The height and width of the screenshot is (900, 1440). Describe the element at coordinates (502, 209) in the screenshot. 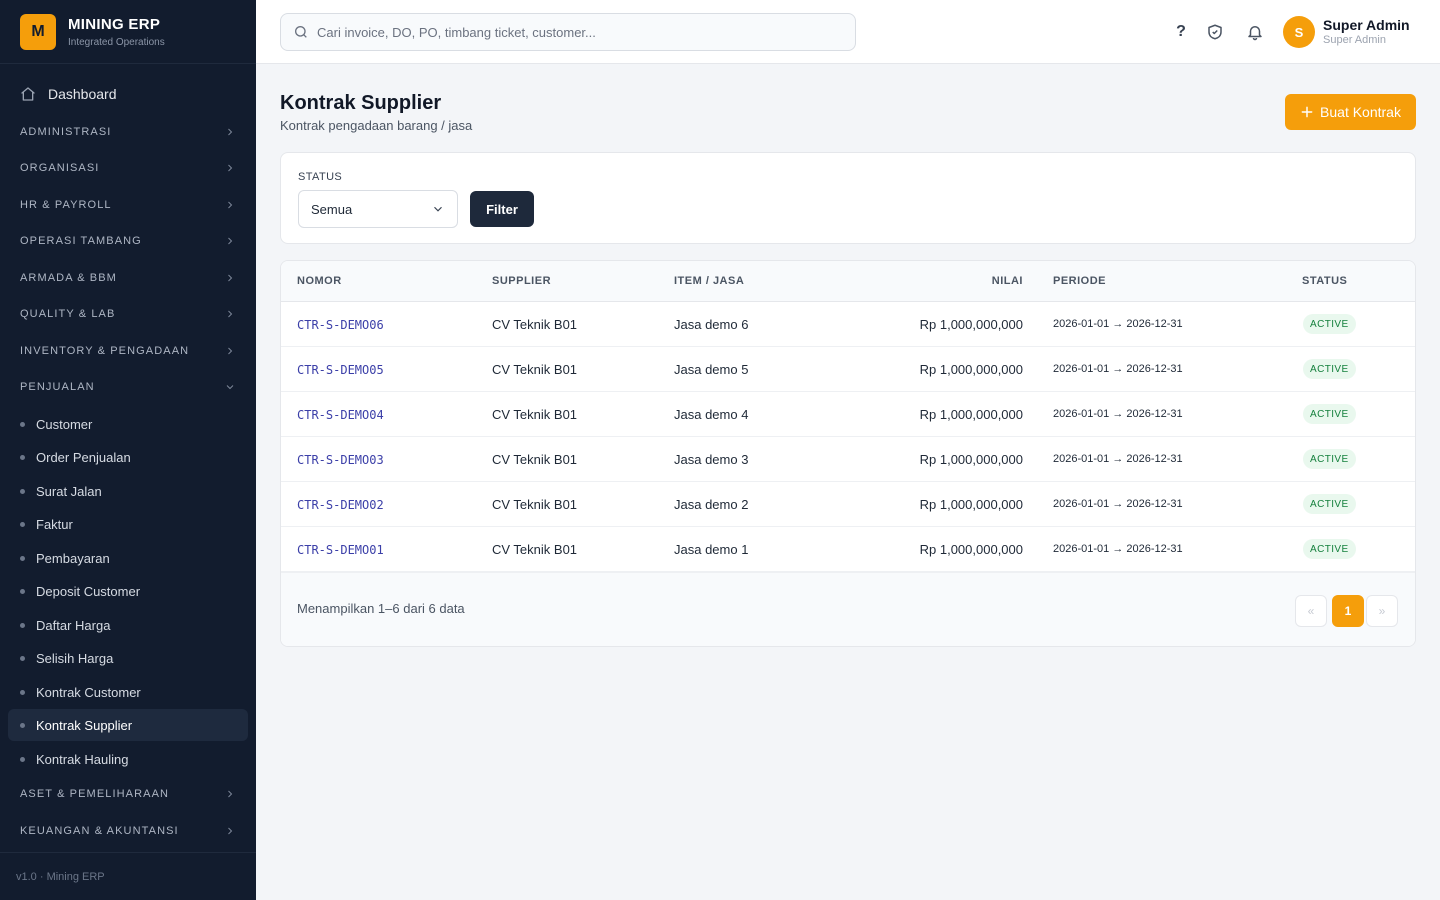

I see `filter-button: Filter` at that location.